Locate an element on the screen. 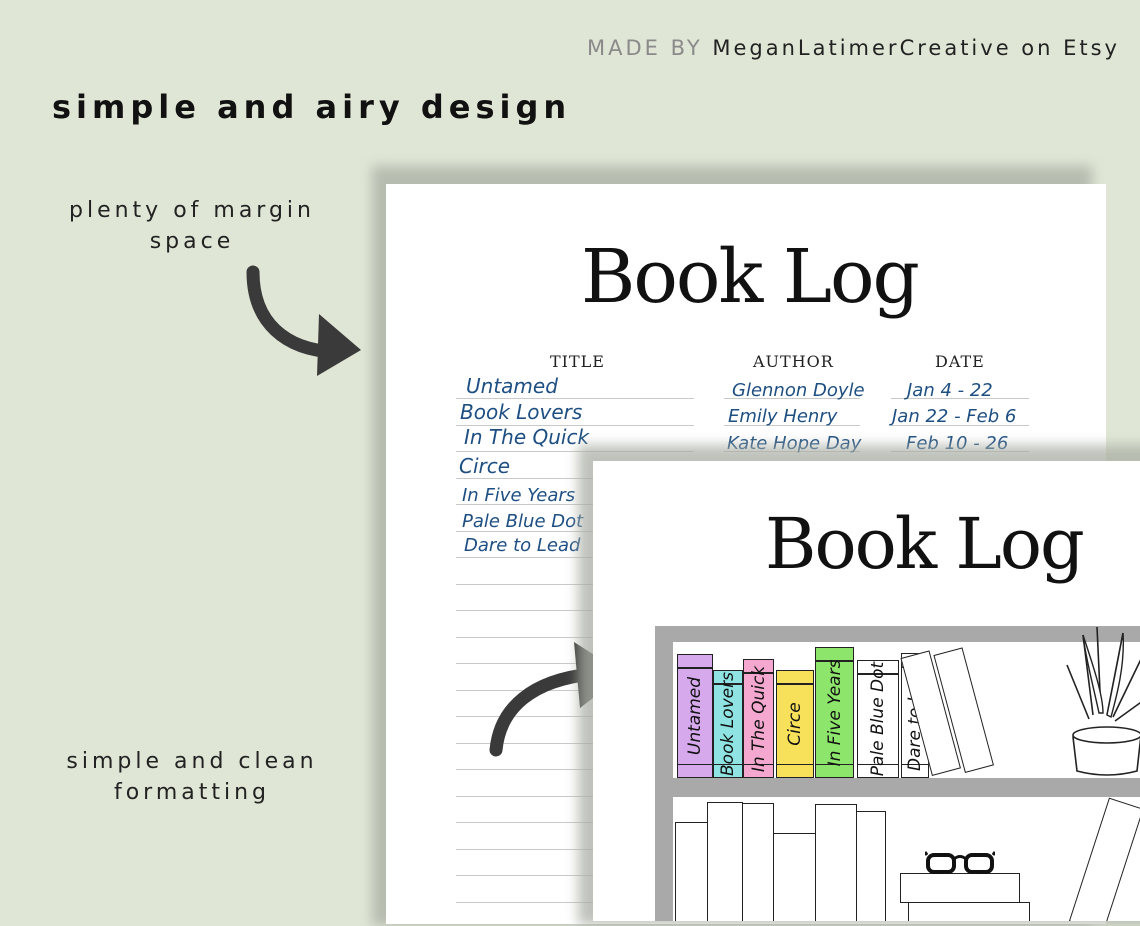 Image resolution: width=1140 pixels, height=926 pixels. spine-label: Circe is located at coordinates (795, 724).